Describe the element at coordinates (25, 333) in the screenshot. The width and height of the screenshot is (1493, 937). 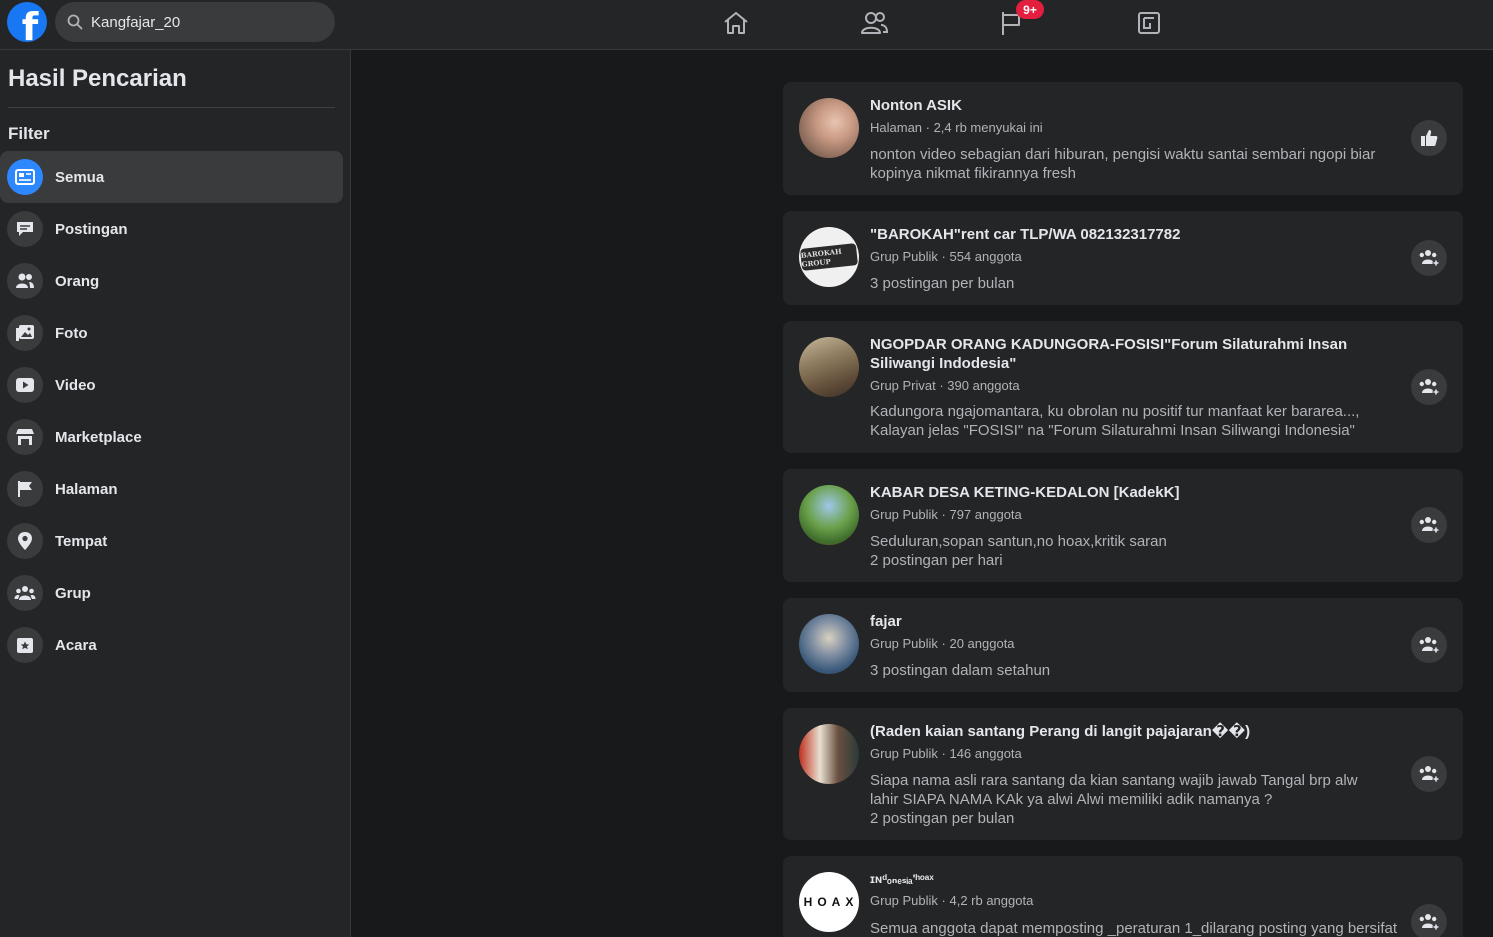
I see `photos-icon` at that location.